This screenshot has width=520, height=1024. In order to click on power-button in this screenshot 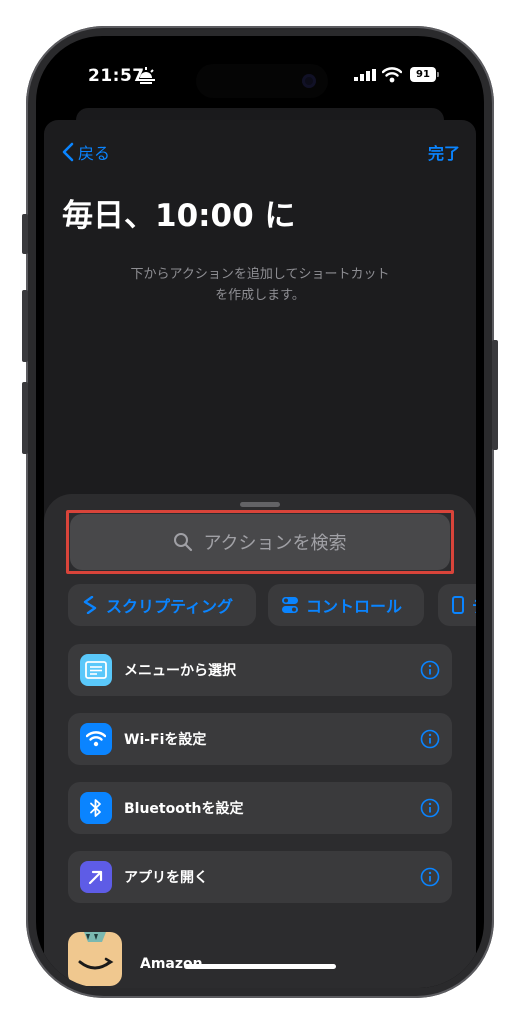, I will do `click(495, 395)`.